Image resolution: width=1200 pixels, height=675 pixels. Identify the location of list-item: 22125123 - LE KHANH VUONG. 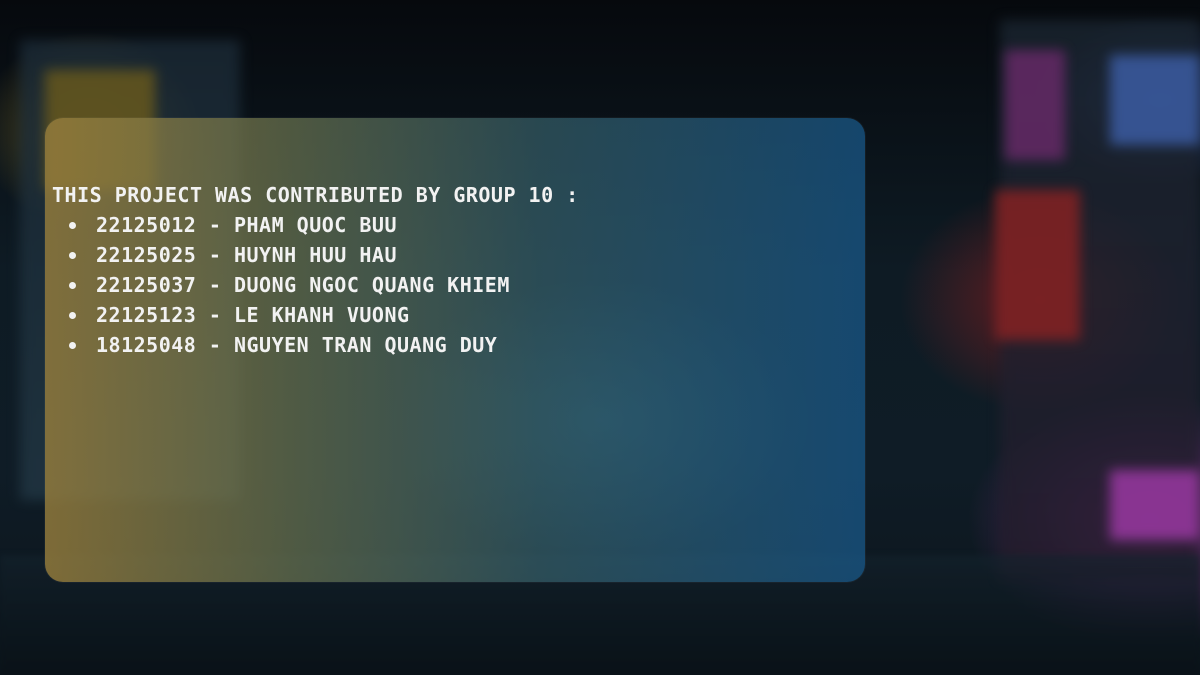
(324, 315).